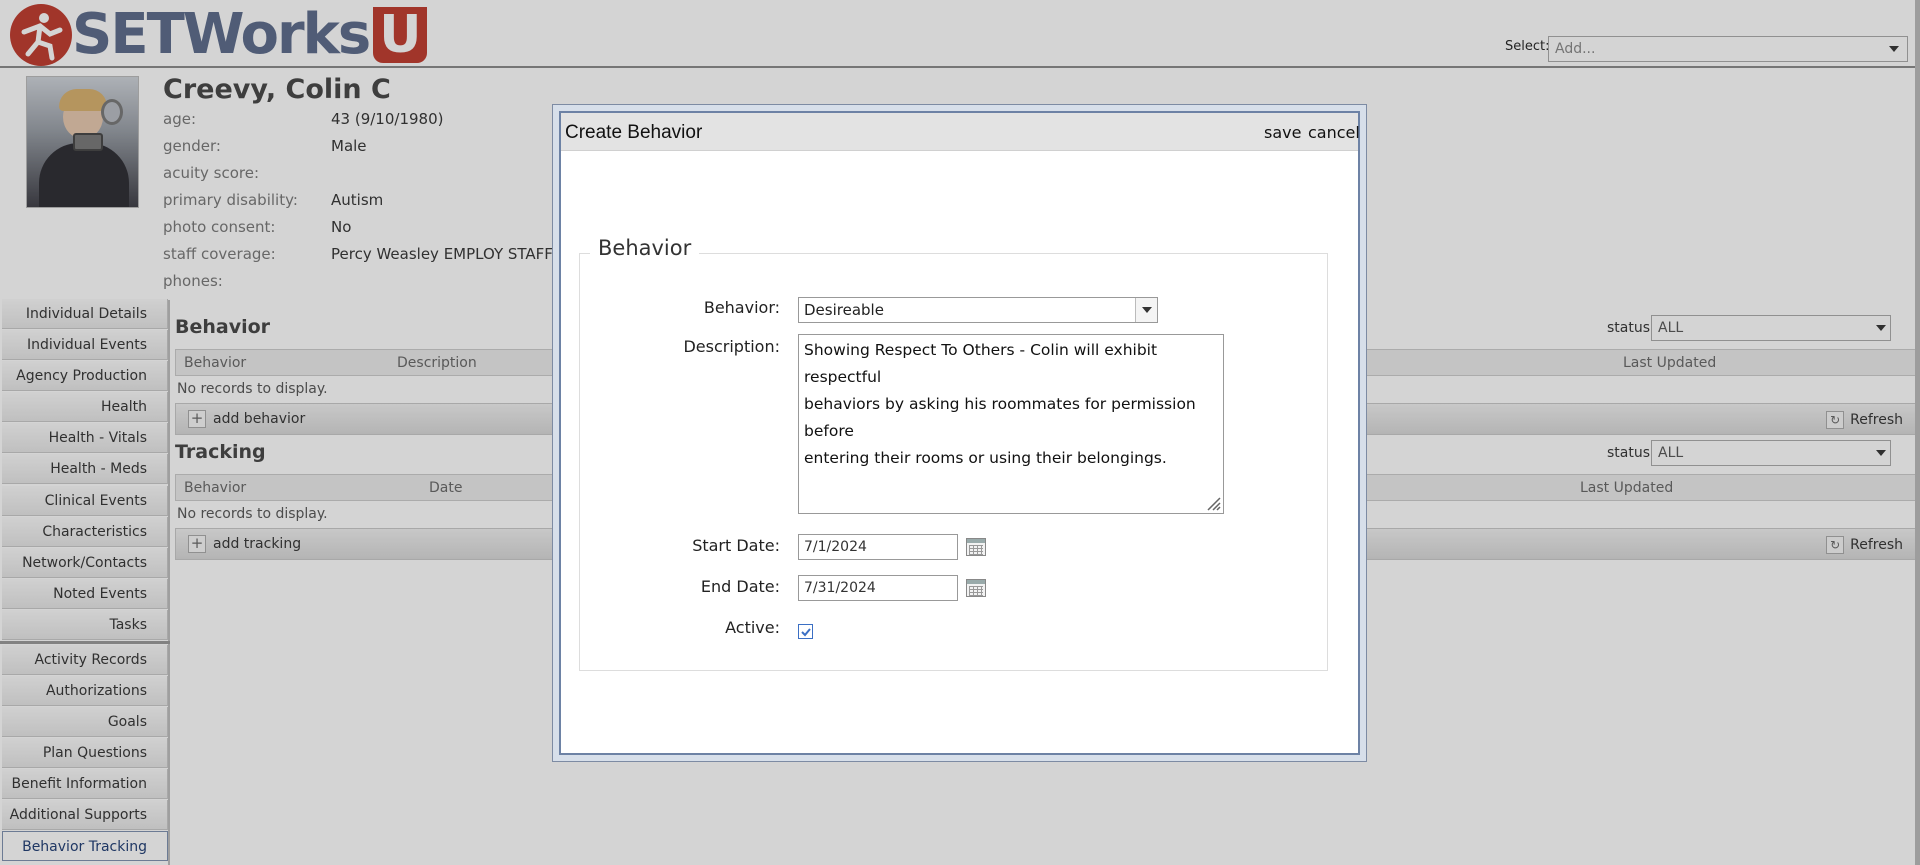 Image resolution: width=1920 pixels, height=865 pixels. What do you see at coordinates (878, 547) in the screenshot?
I see `start-date-input: 7/1/2024` at bounding box center [878, 547].